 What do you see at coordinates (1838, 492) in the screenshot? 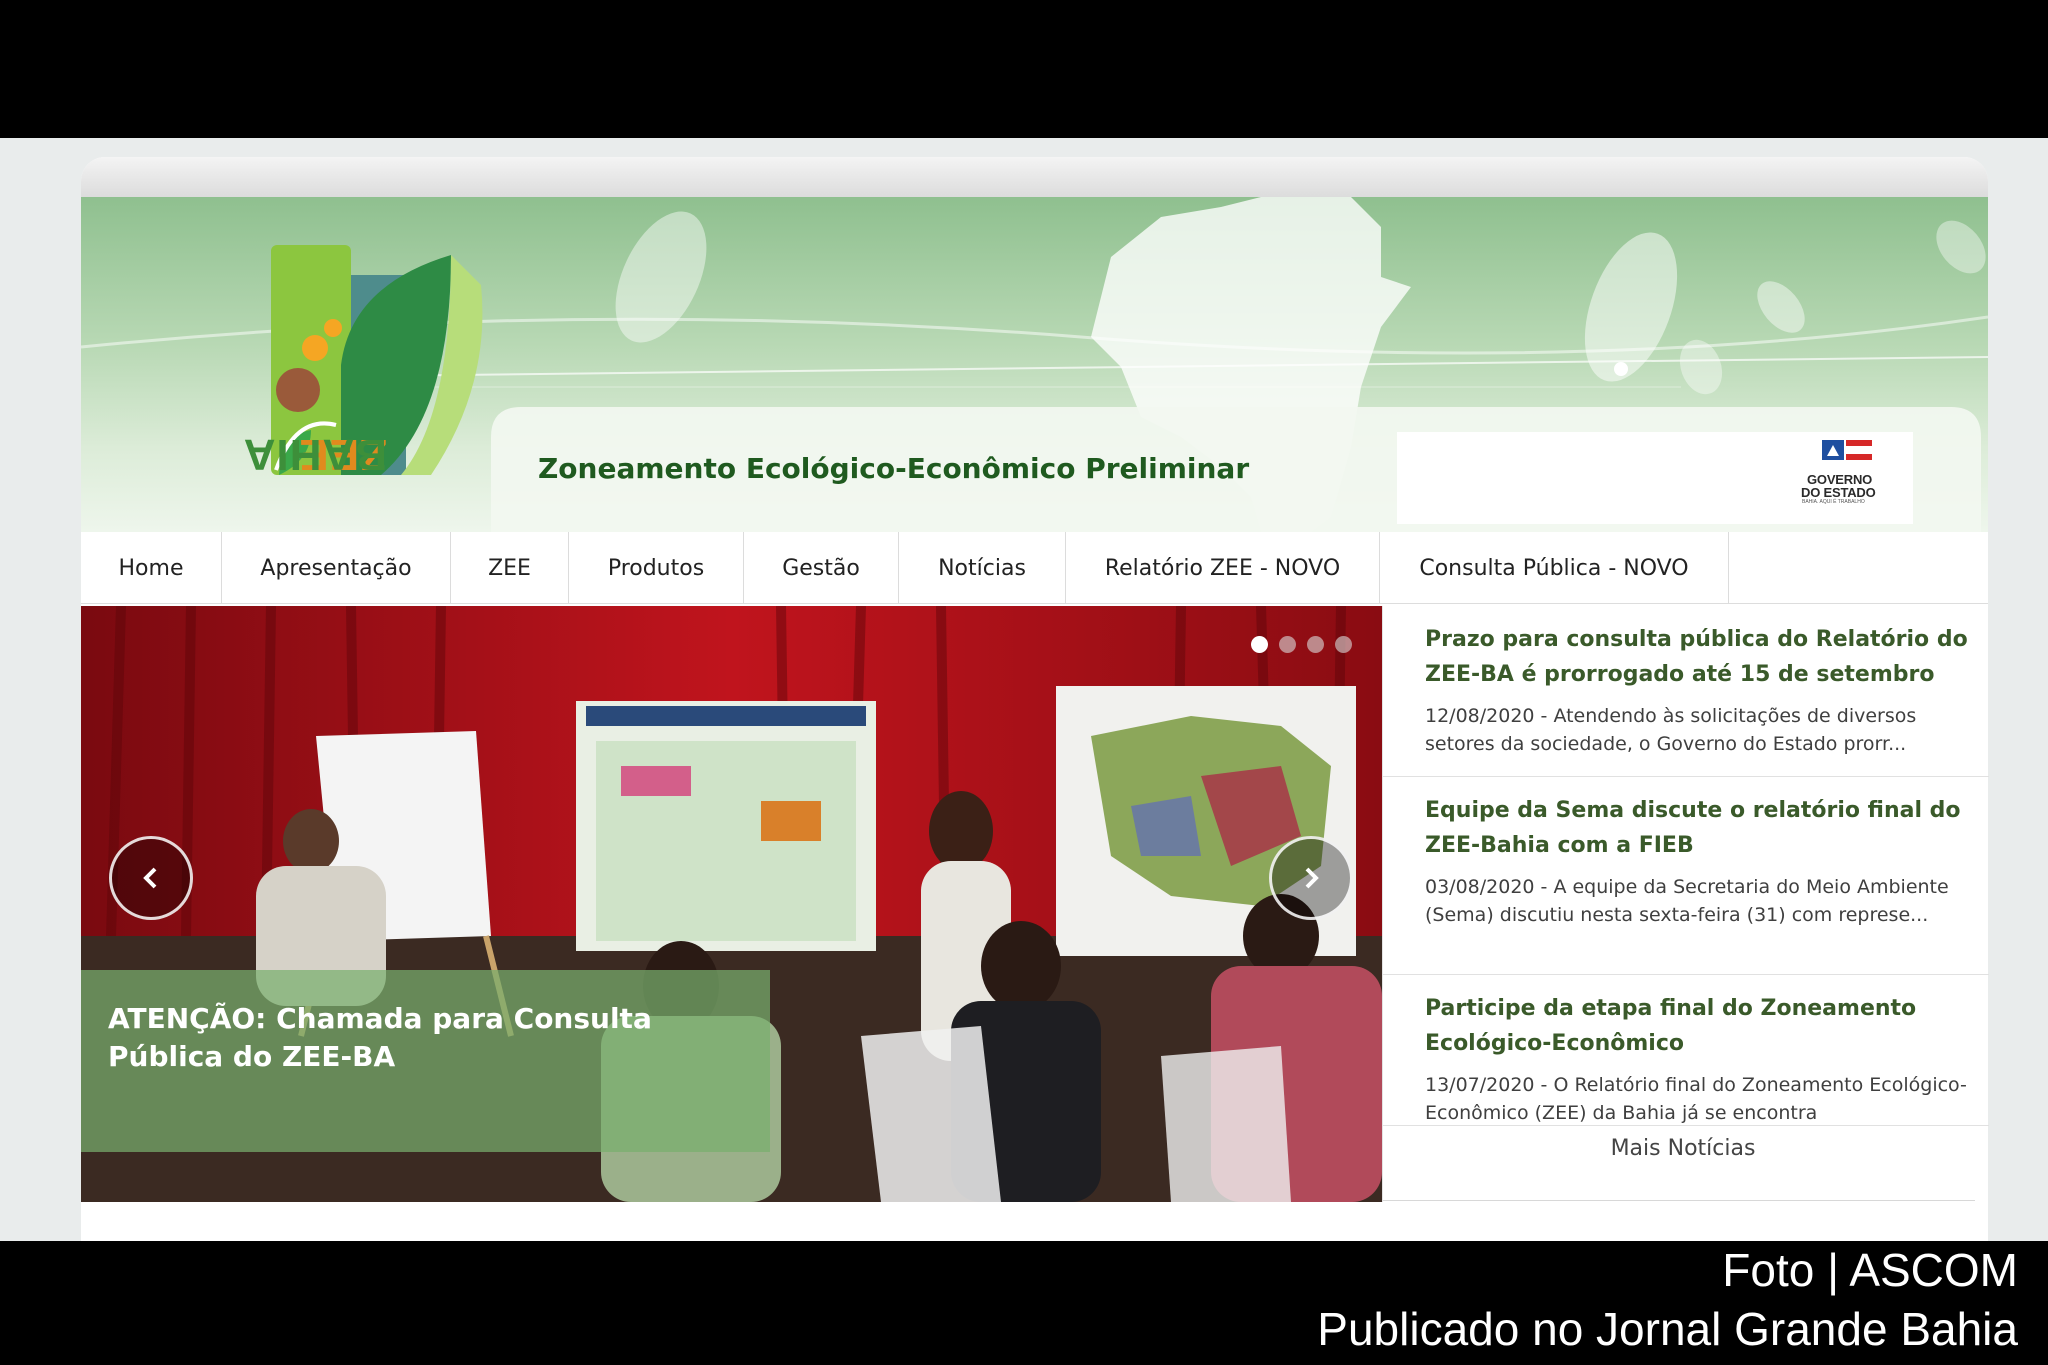
I see `government-logo-line2: DO ESTADO` at bounding box center [1838, 492].